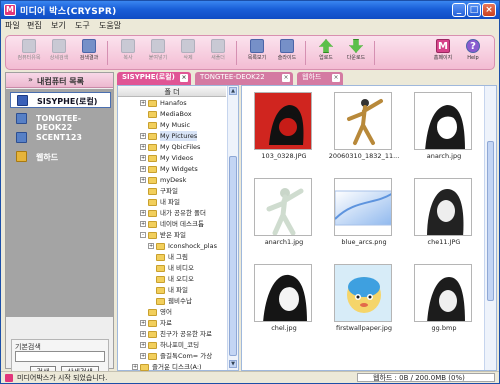  Describe the element at coordinates (320, 78) in the screenshot. I see `tab-computer: 웹하드 ×` at that location.